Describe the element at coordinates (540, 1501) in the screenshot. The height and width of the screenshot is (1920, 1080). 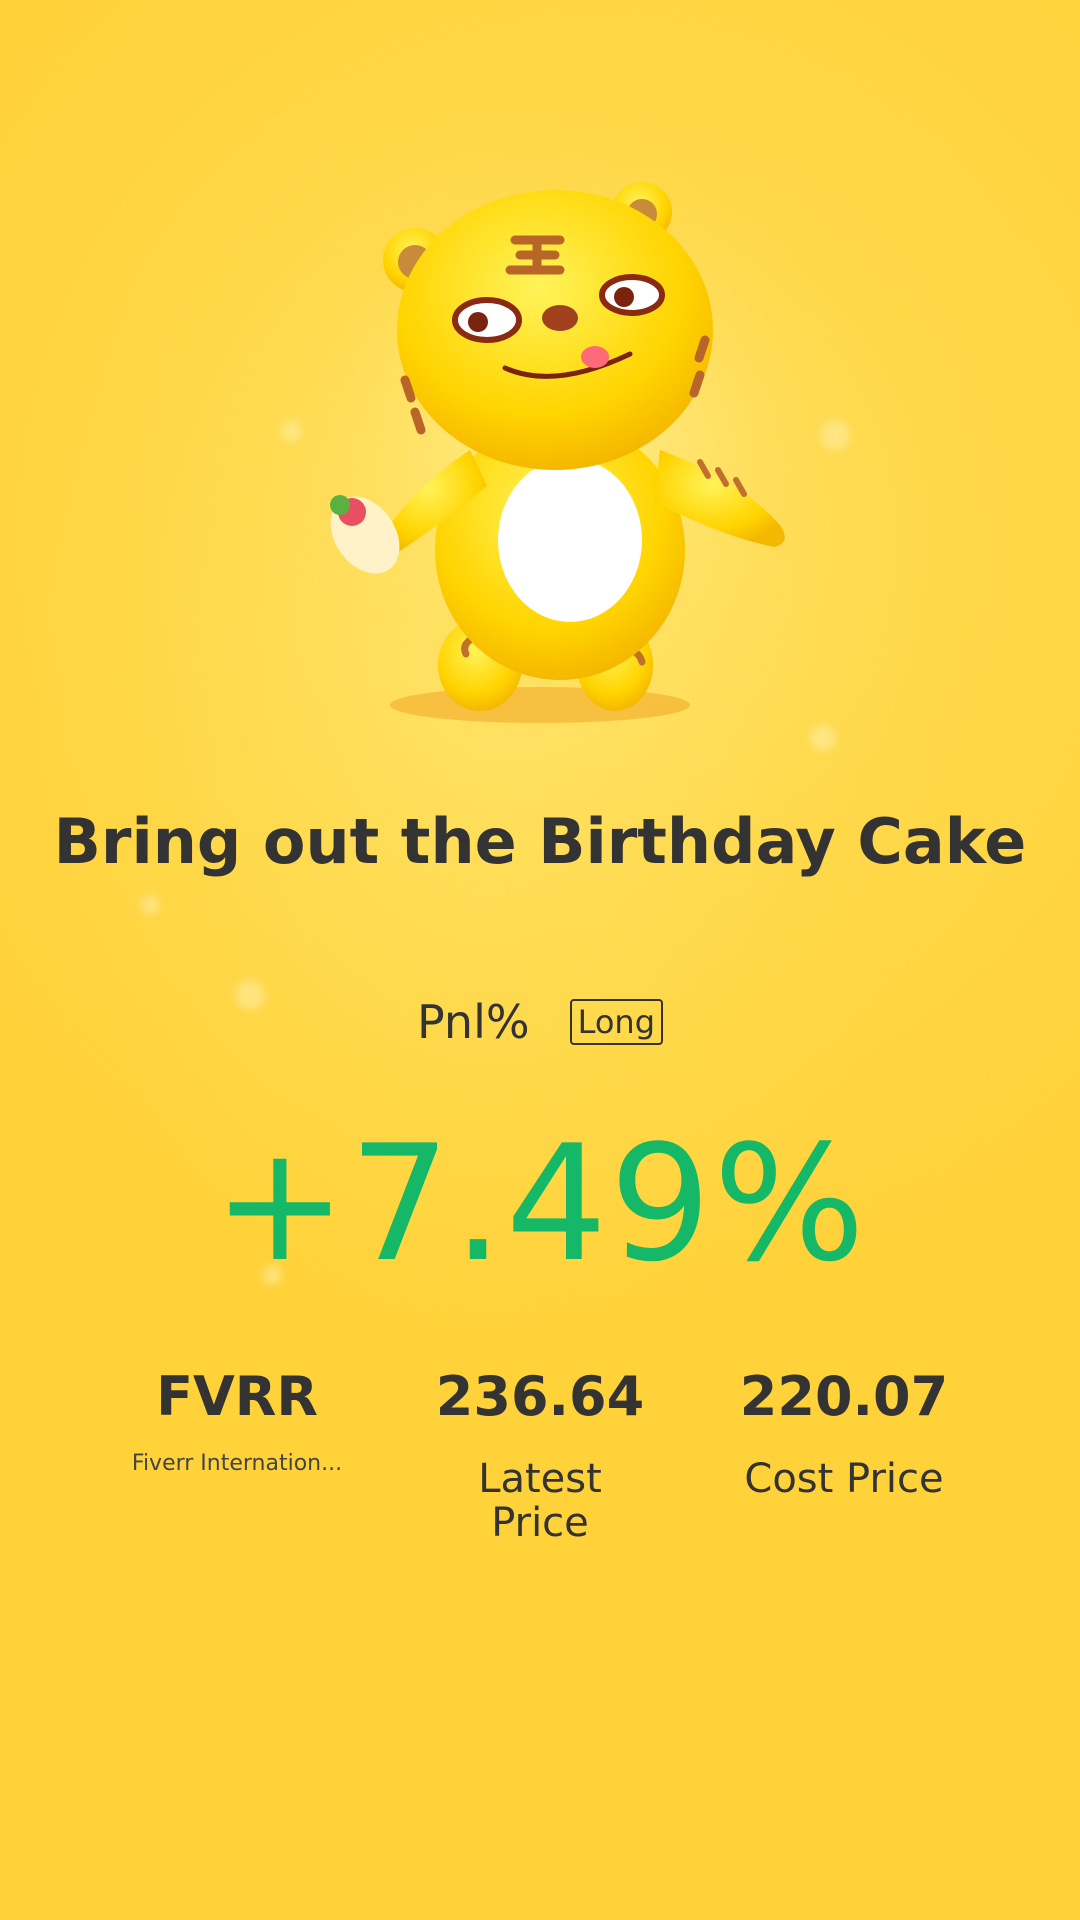
I see `latest-price-label: Latest Price` at that location.